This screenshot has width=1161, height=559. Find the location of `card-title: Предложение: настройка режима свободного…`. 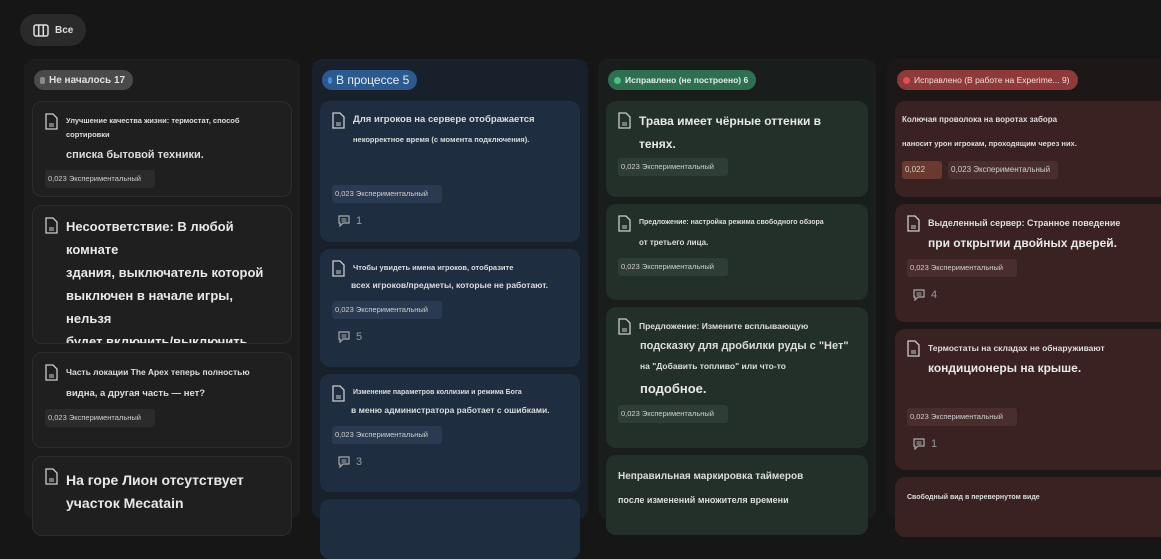

card-title: Предложение: настройка режима свободного… is located at coordinates (731, 222).